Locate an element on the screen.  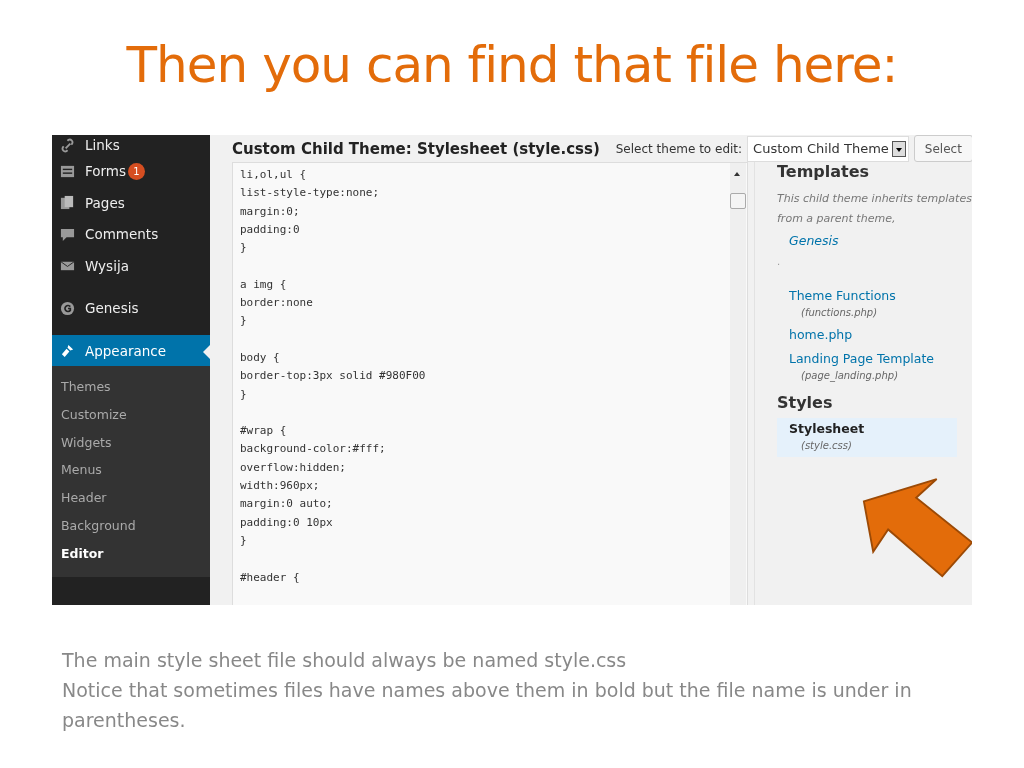
comment-icon is located at coordinates (67, 234).